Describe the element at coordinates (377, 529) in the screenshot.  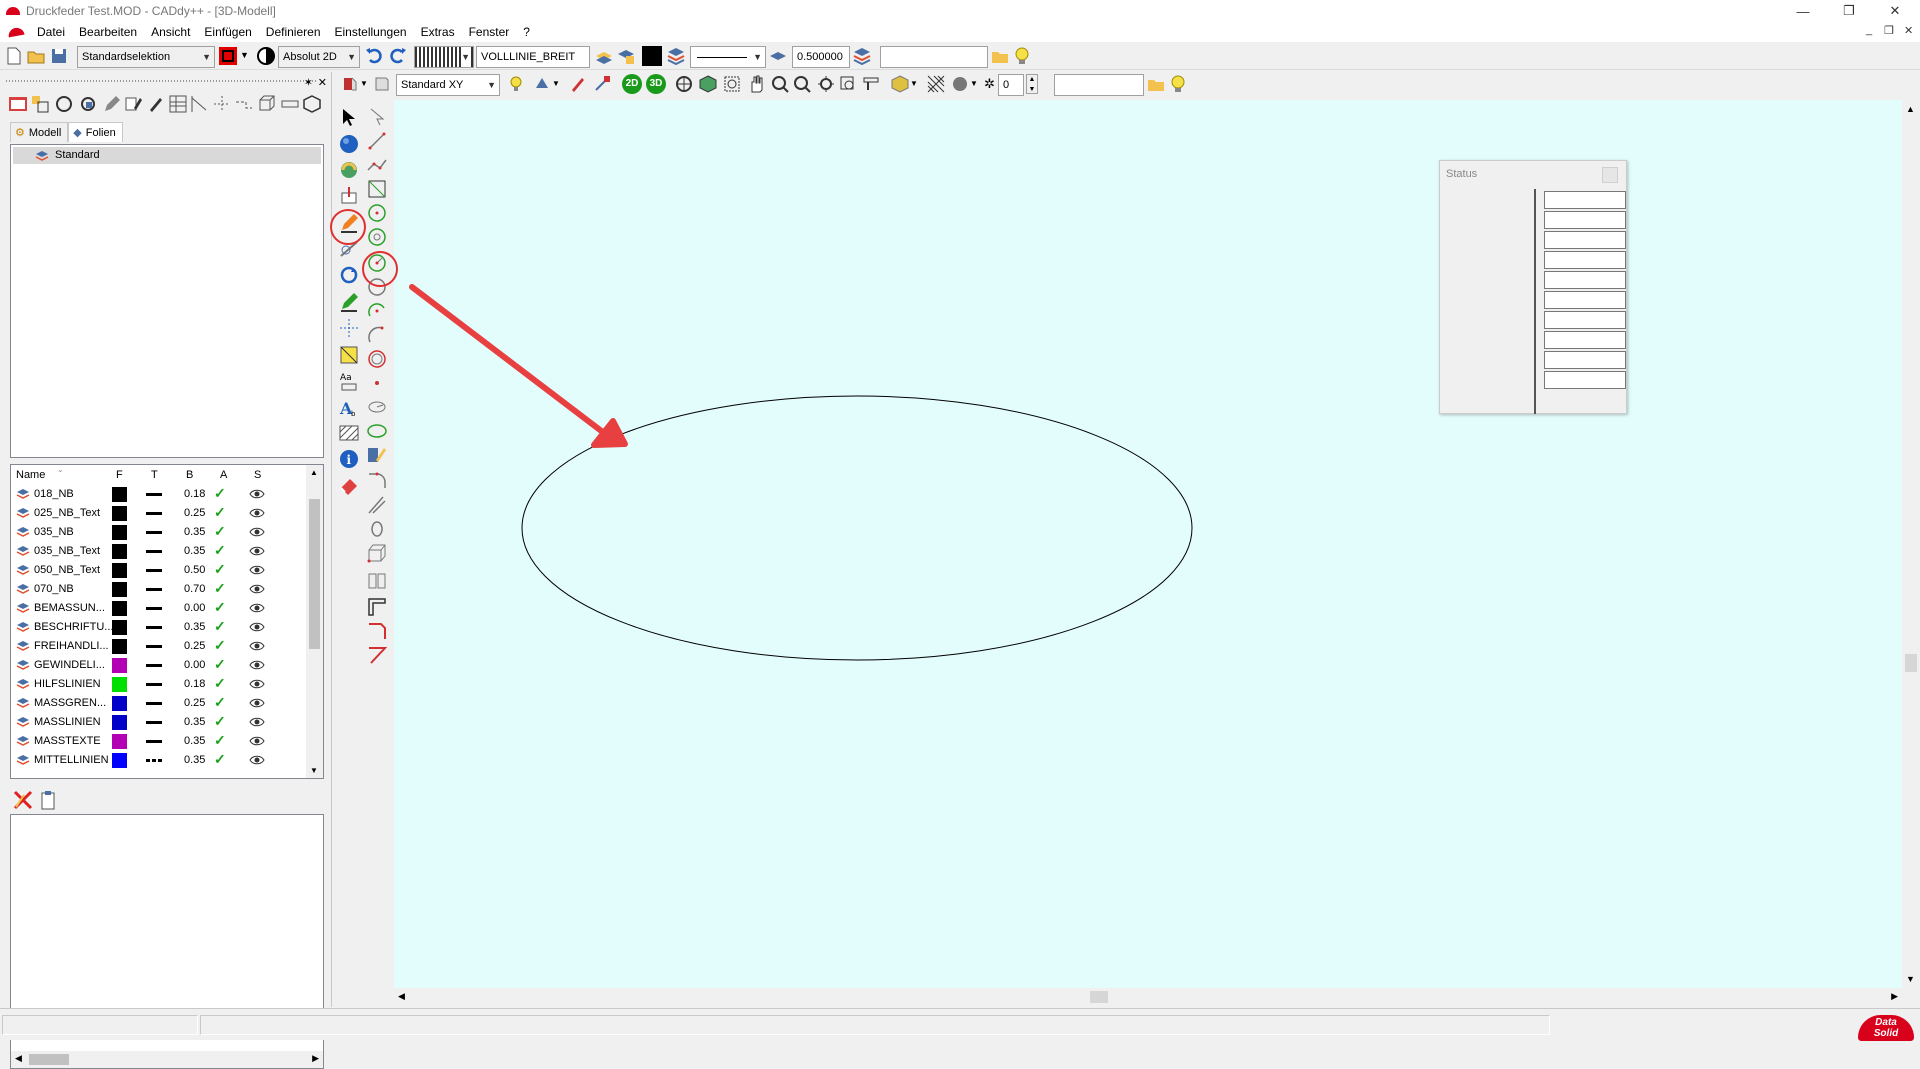
I see `spline-icon` at that location.